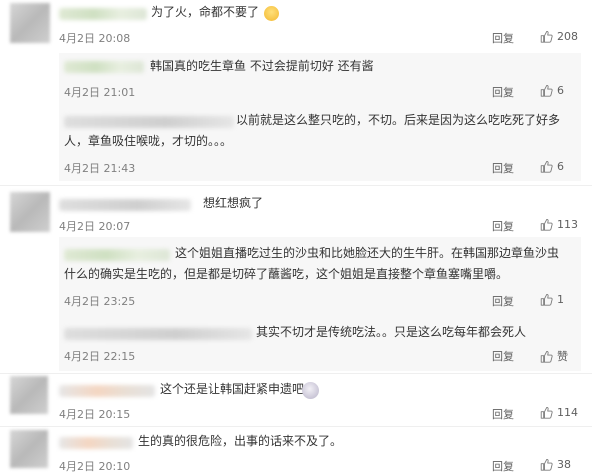 This screenshot has width=592, height=475. What do you see at coordinates (100, 356) in the screenshot?
I see `reply-time: 4月2日 22:15` at bounding box center [100, 356].